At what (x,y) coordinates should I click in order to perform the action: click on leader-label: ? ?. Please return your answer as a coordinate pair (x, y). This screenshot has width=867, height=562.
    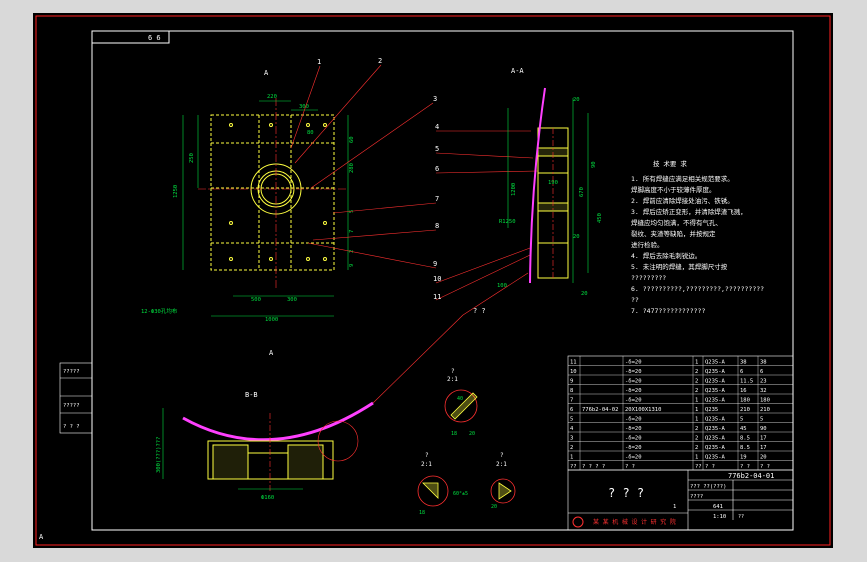
    Looking at the image, I should click on (479, 311).